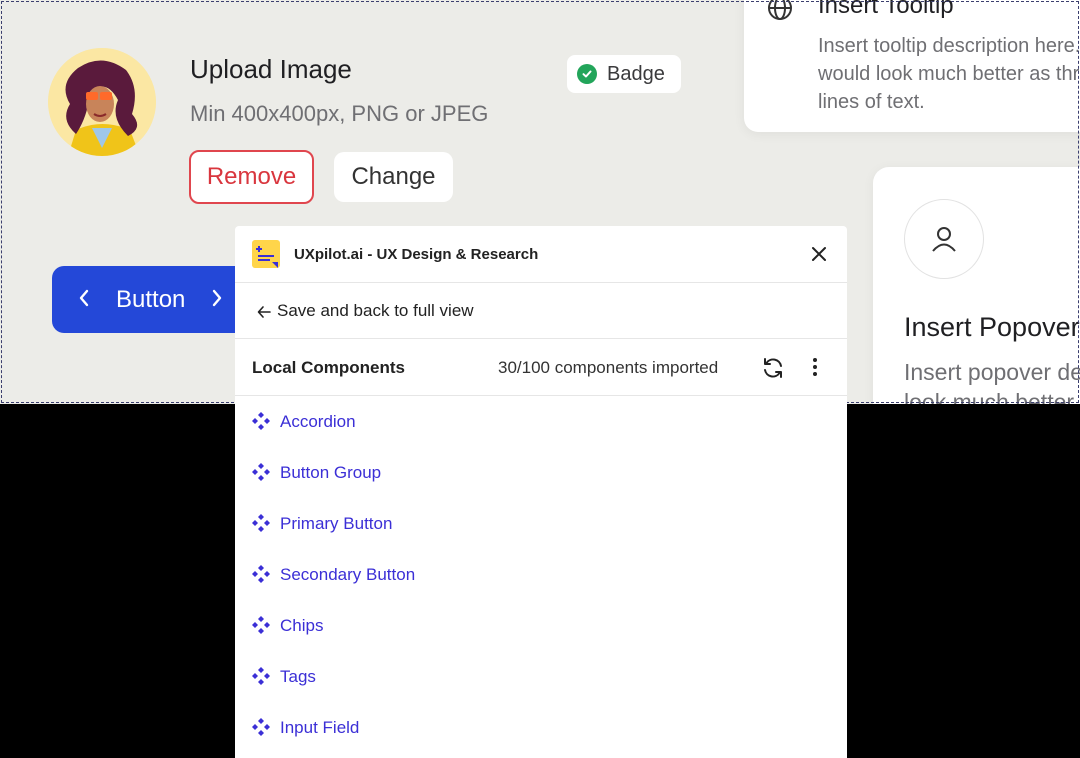 This screenshot has height=758, width=1080. I want to click on change-button: Change, so click(393, 177).